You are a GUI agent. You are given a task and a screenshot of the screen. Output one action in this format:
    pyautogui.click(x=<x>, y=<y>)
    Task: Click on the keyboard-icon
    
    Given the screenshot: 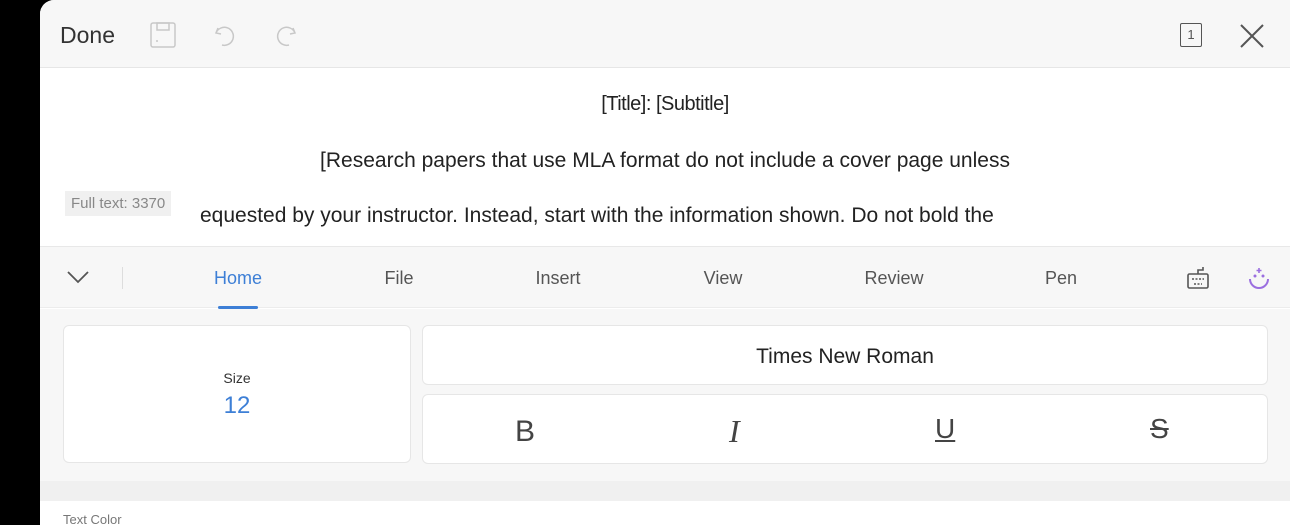 What is the action you would take?
    pyautogui.click(x=1198, y=278)
    